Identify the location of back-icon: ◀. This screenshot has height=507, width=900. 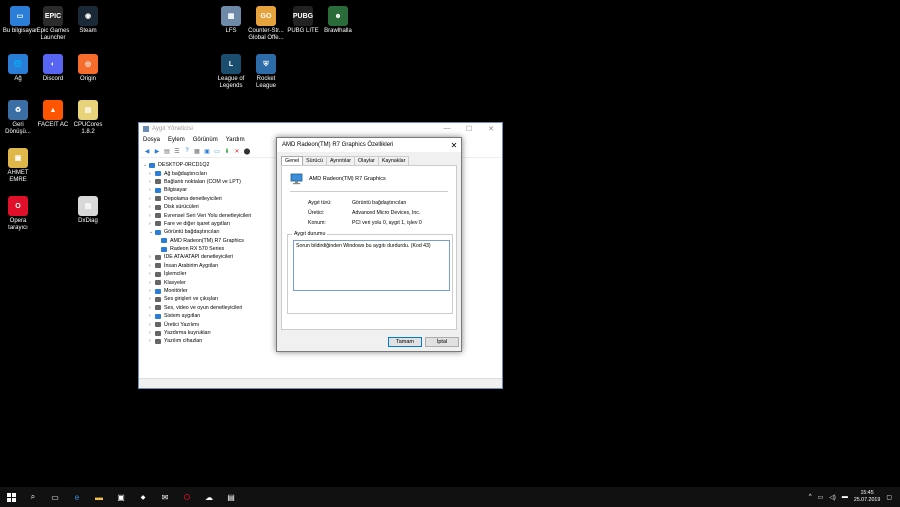
(147, 151).